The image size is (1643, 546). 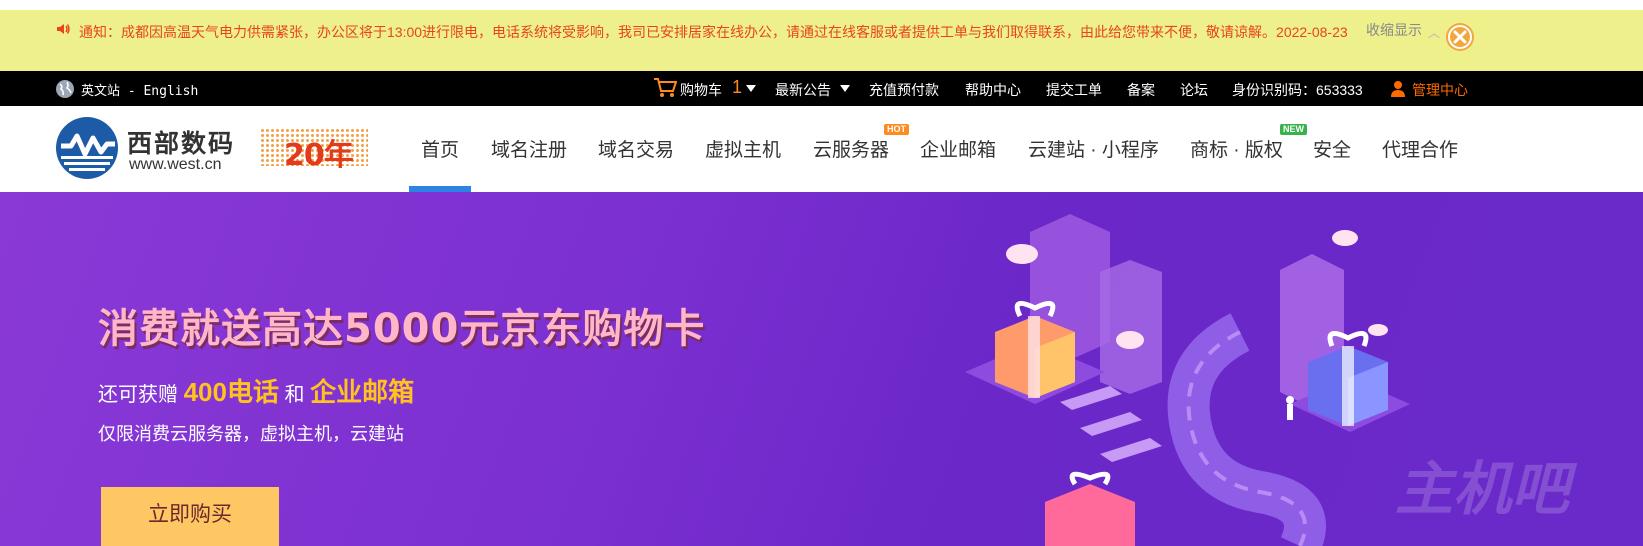 I want to click on banner-highlight-phone: 400电话, so click(x=231, y=392).